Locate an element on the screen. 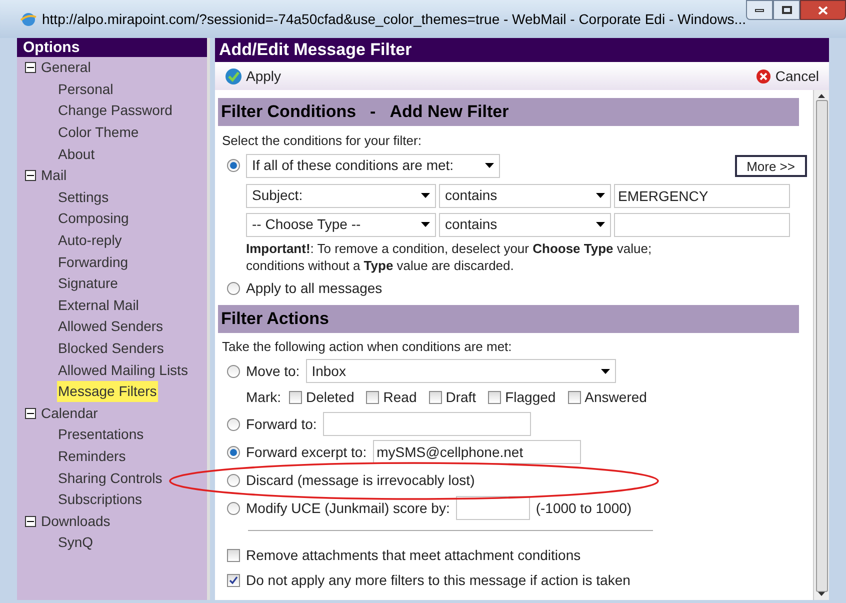 The height and width of the screenshot is (603, 846). note-text: conditions without a Type value are discarded. is located at coordinates (380, 265).